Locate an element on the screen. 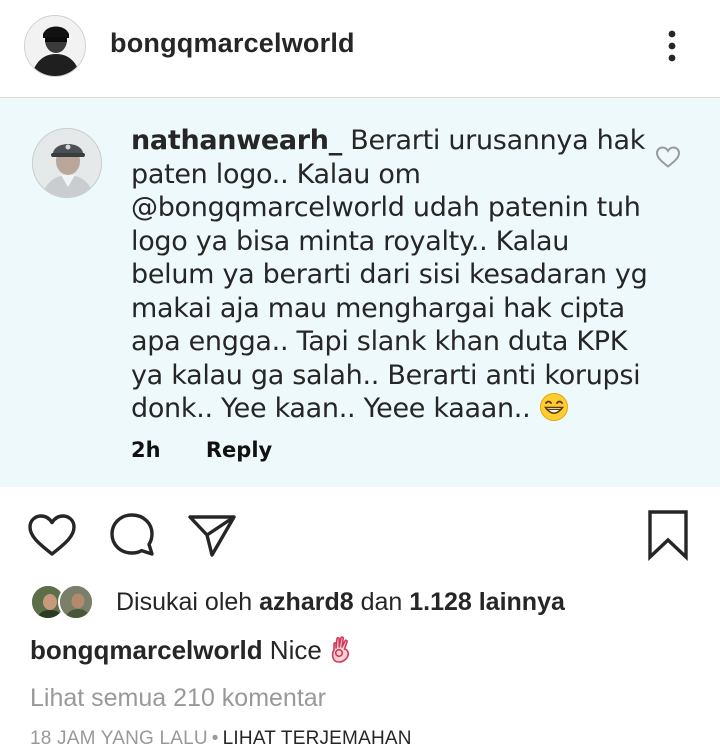 This screenshot has width=720, height=754. post-author-username: bongqmarcelworld is located at coordinates (232, 43).